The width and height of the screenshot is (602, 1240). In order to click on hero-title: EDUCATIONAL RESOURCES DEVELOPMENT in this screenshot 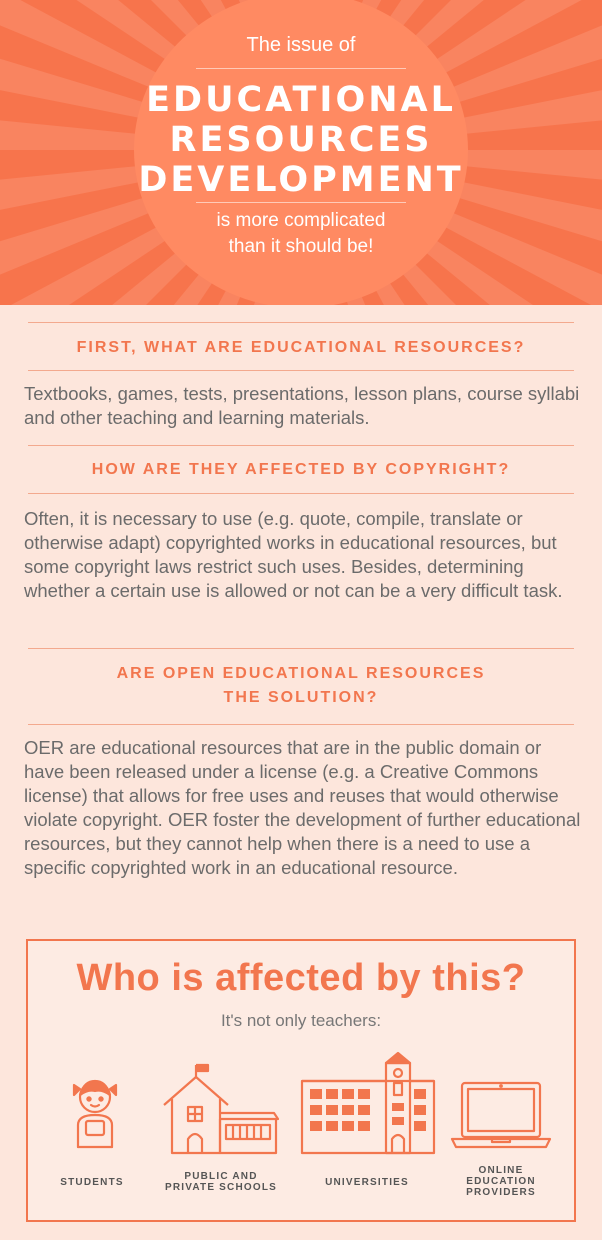, I will do `click(301, 140)`.